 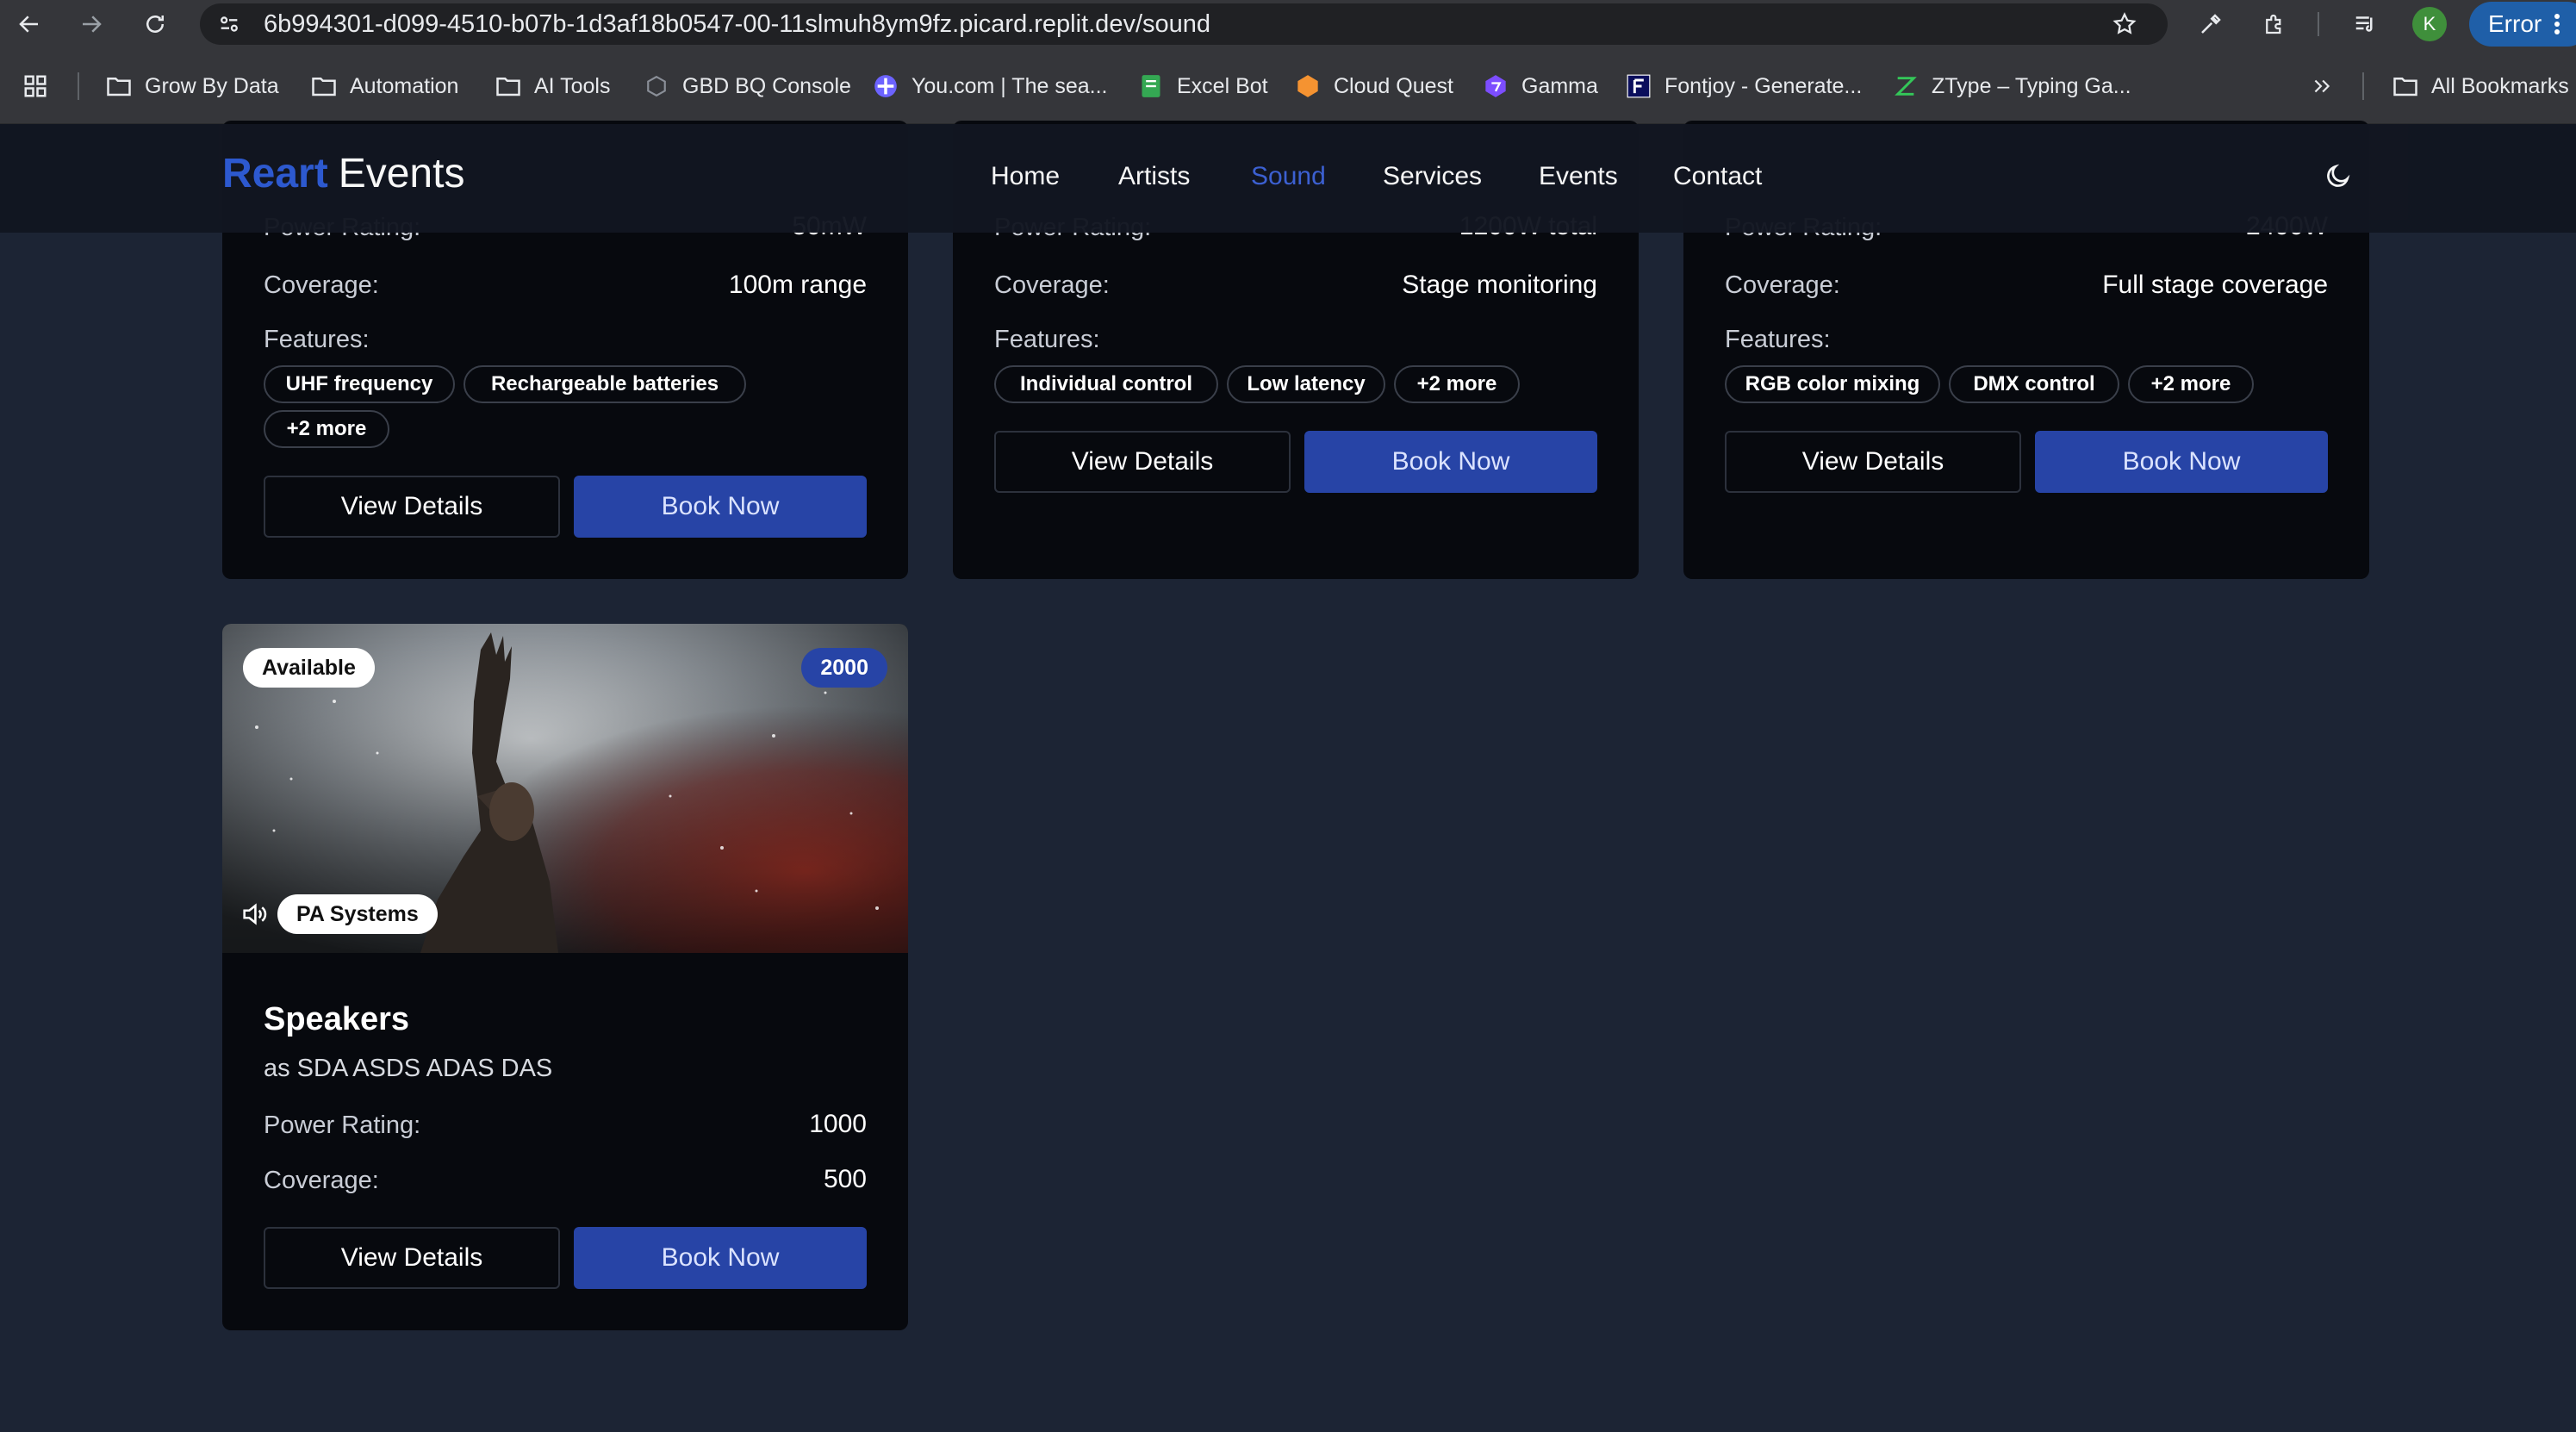 I want to click on eyedropper-extension-icon, so click(x=2211, y=24).